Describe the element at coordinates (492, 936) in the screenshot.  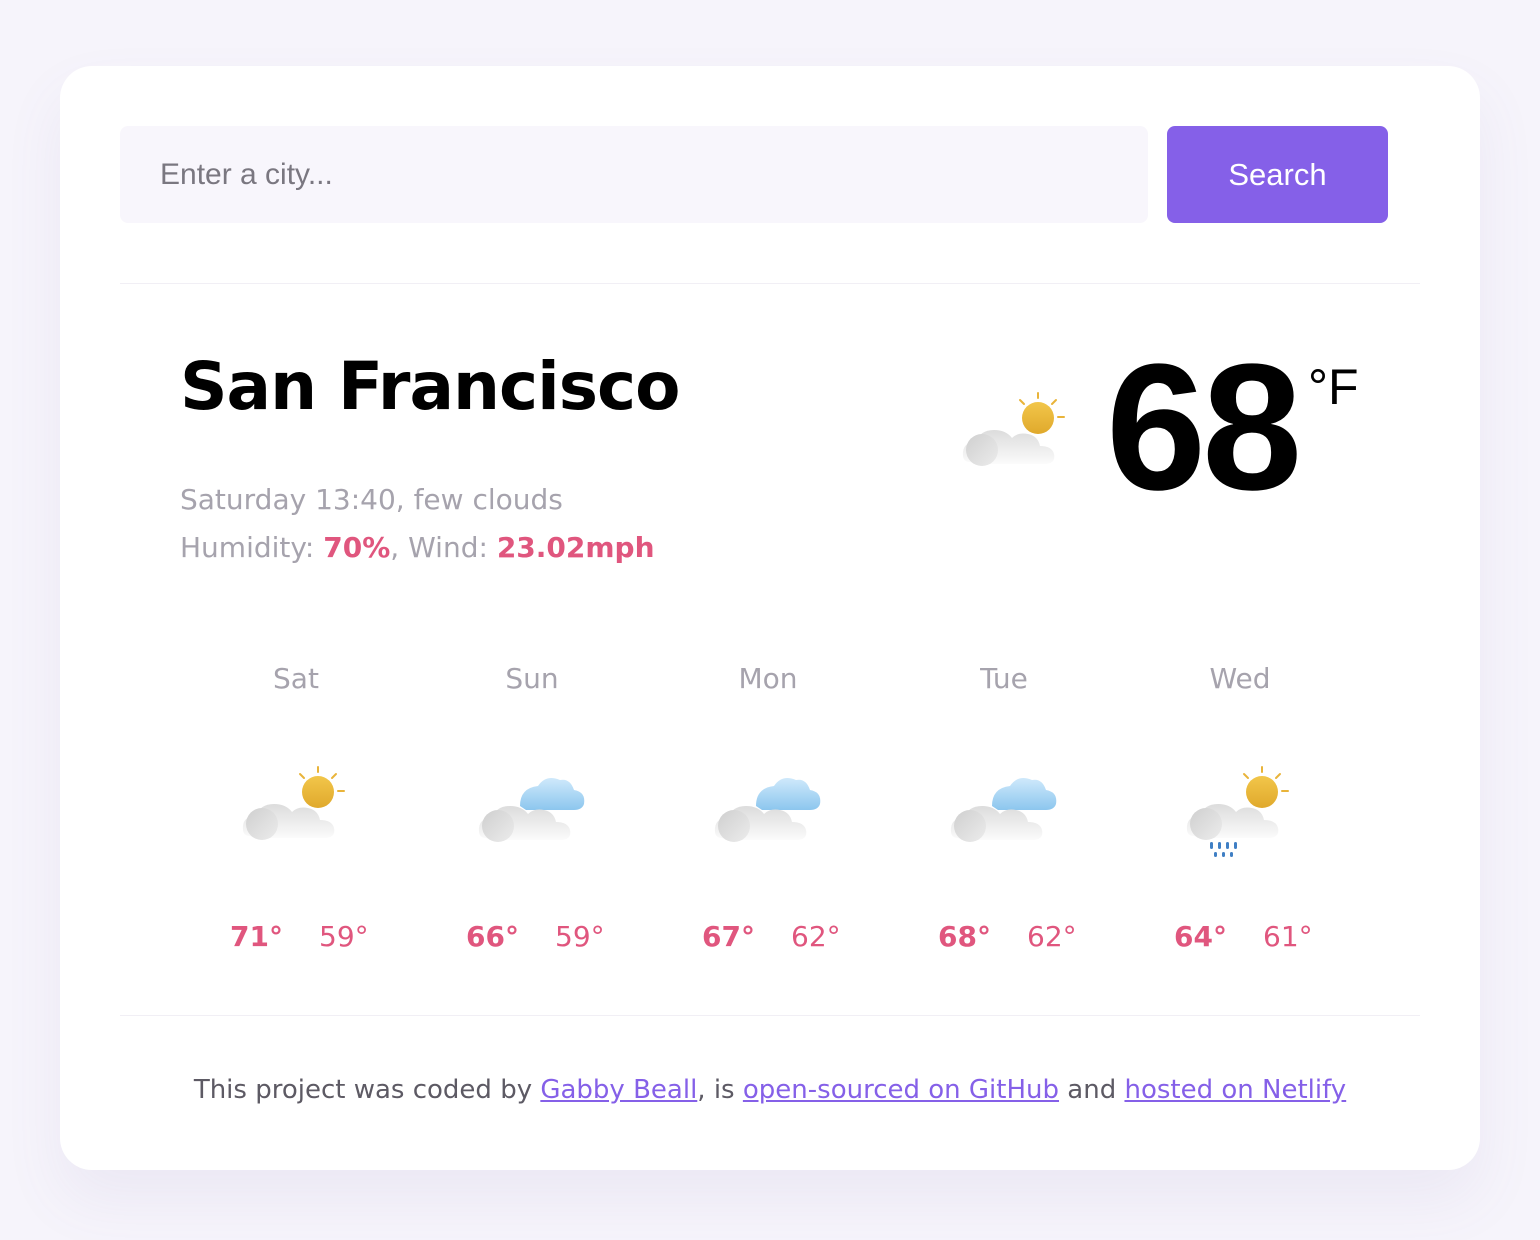
I see `forecast-max-temp: 66°` at that location.